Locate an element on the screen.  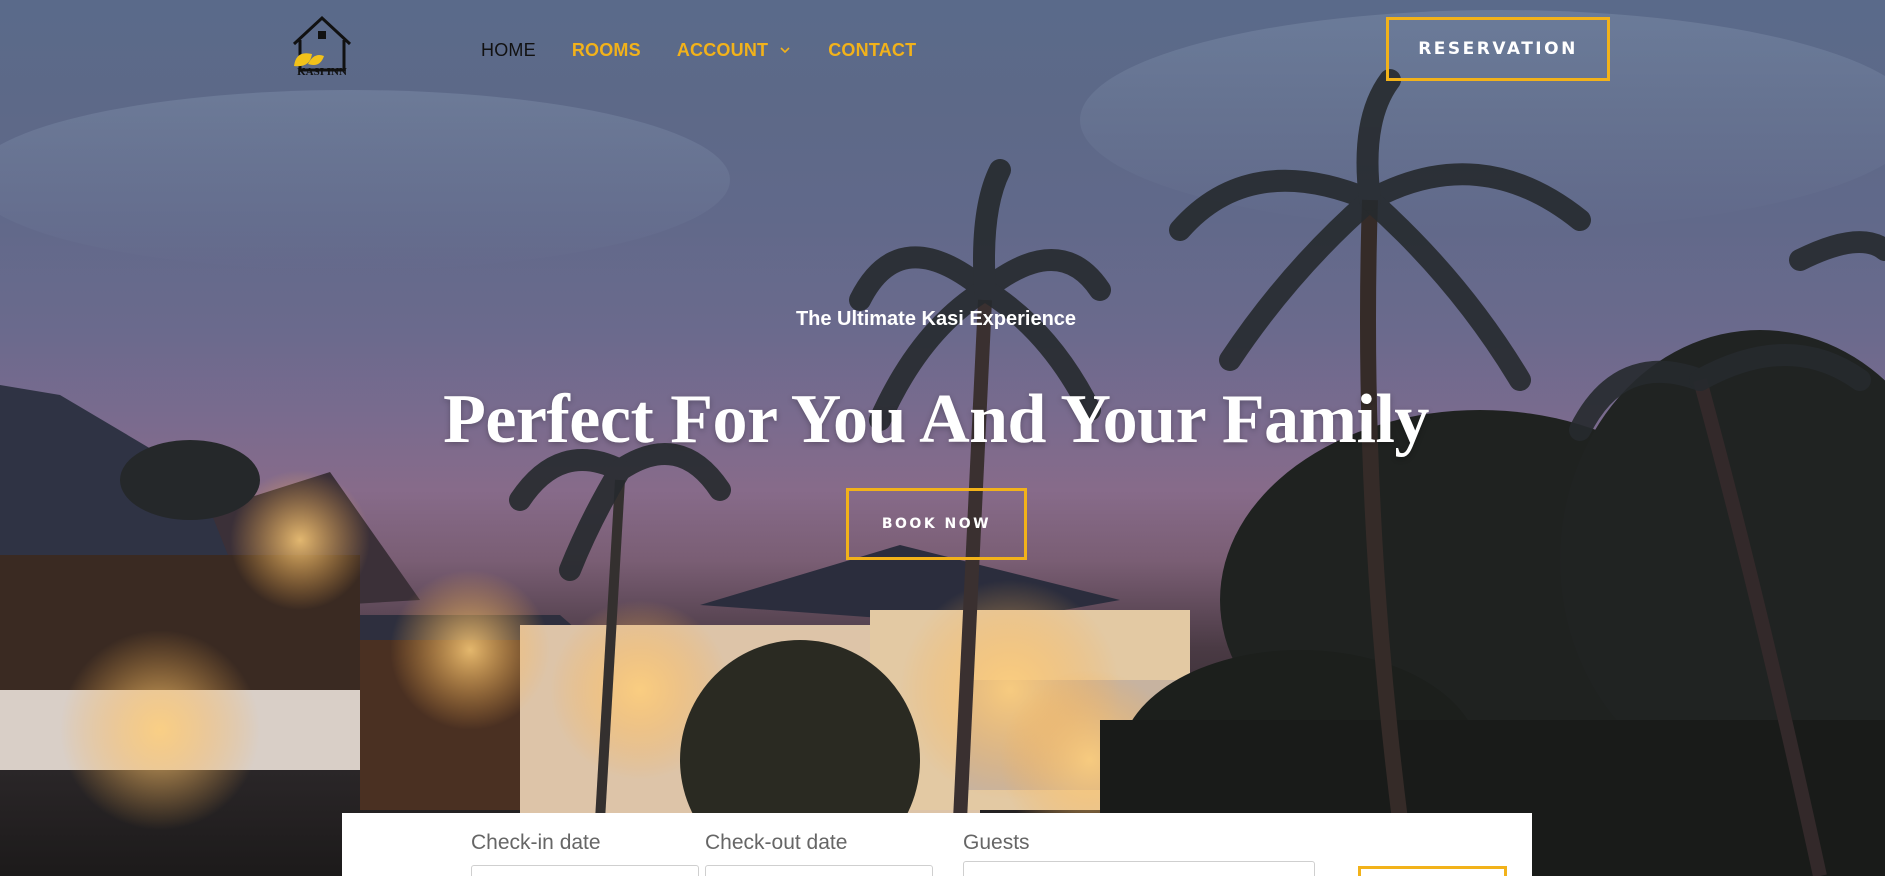
nav-item-account: ACCOUNT is located at coordinates (734, 50).